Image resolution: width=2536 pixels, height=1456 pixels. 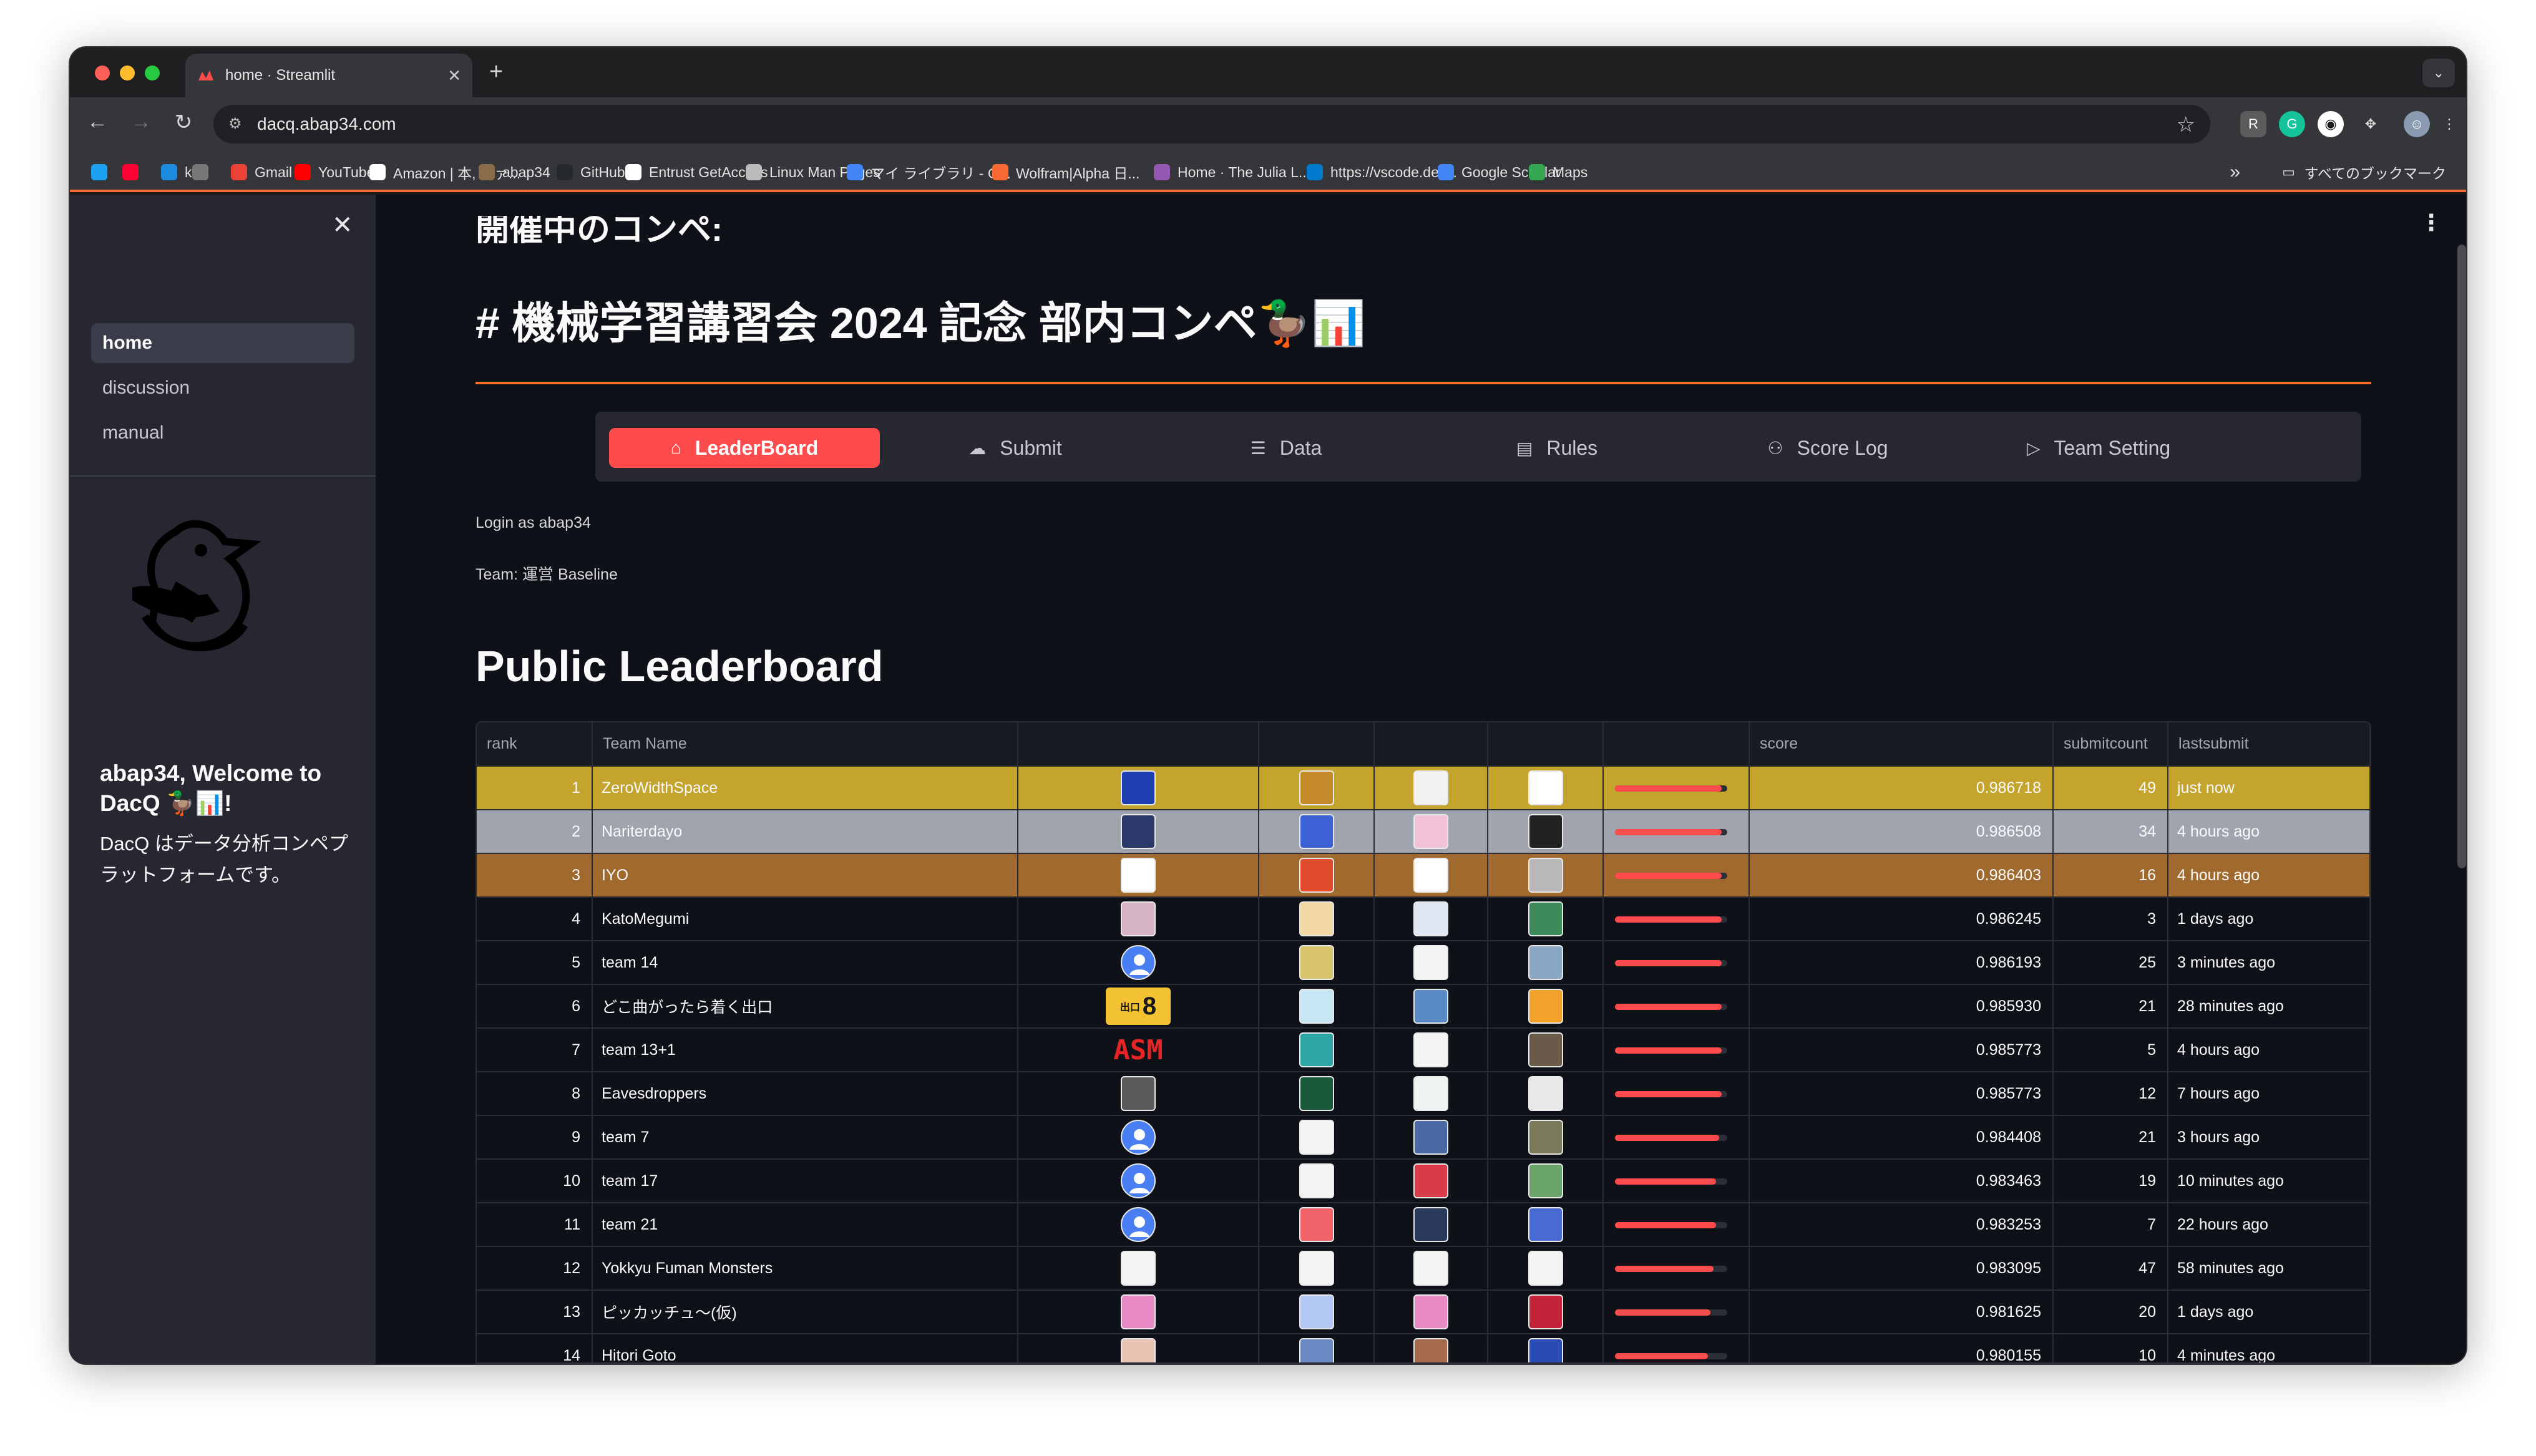 I want to click on list-icon: ☰, so click(x=1258, y=448).